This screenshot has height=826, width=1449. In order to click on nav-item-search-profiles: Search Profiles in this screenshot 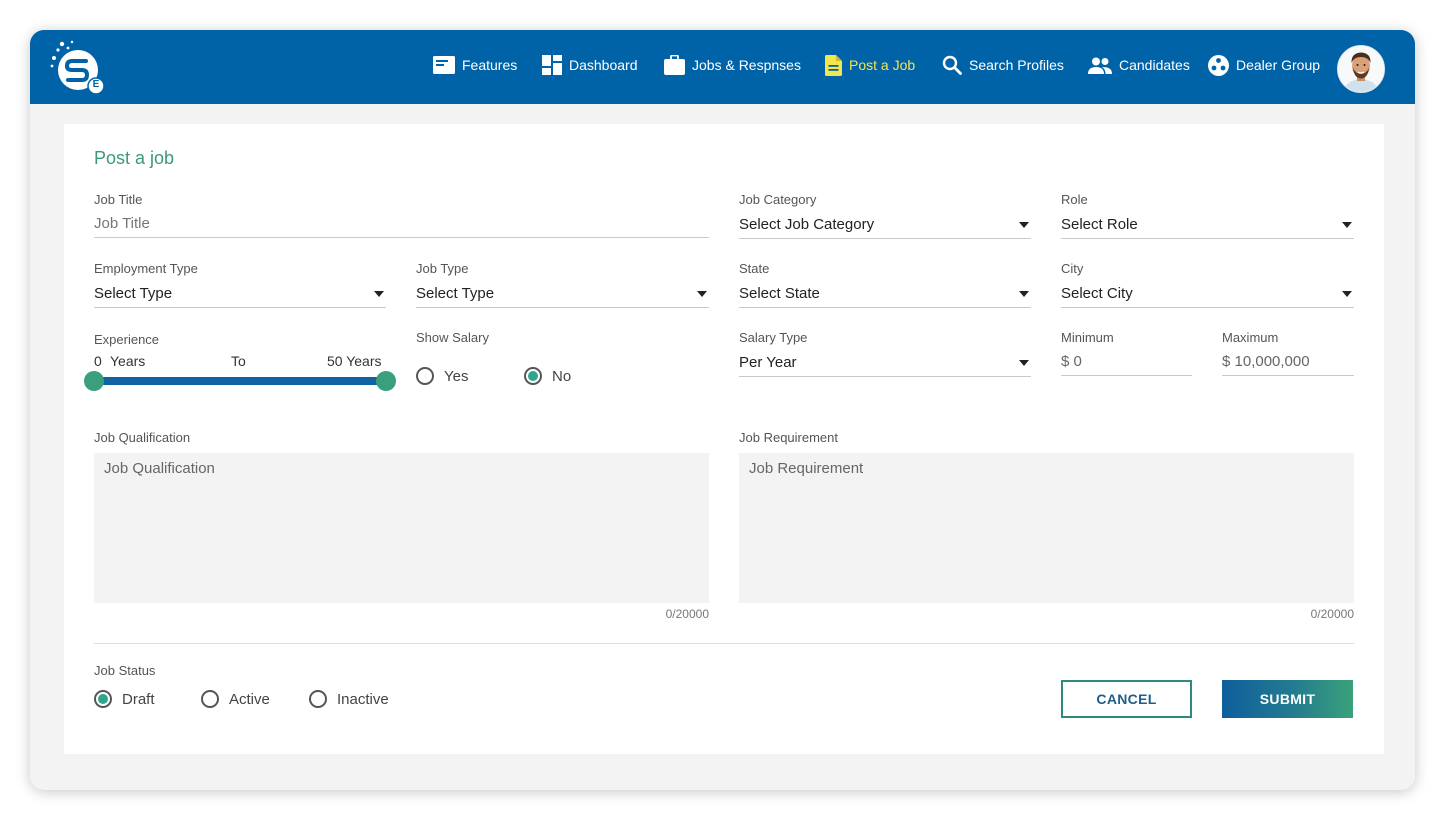, I will do `click(1003, 65)`.